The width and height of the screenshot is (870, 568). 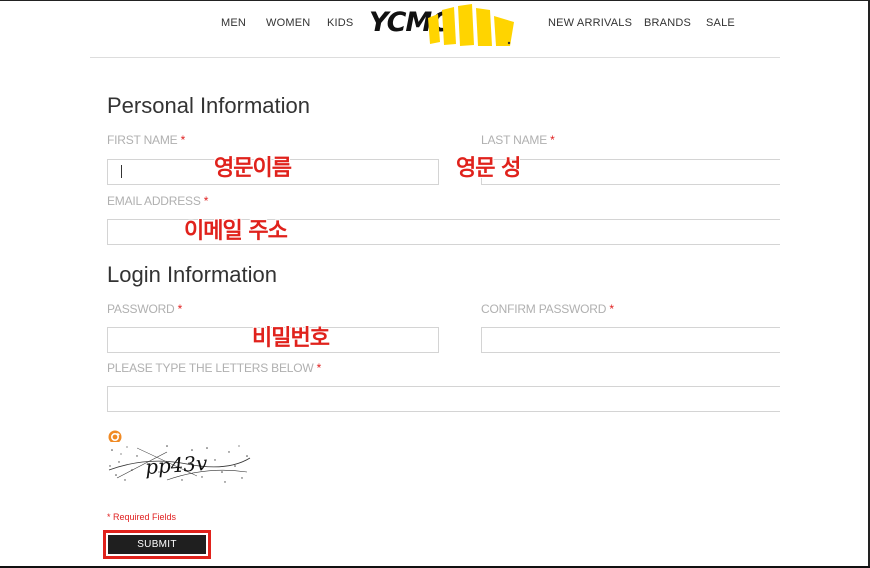 What do you see at coordinates (121, 171) in the screenshot?
I see `text-caret` at bounding box center [121, 171].